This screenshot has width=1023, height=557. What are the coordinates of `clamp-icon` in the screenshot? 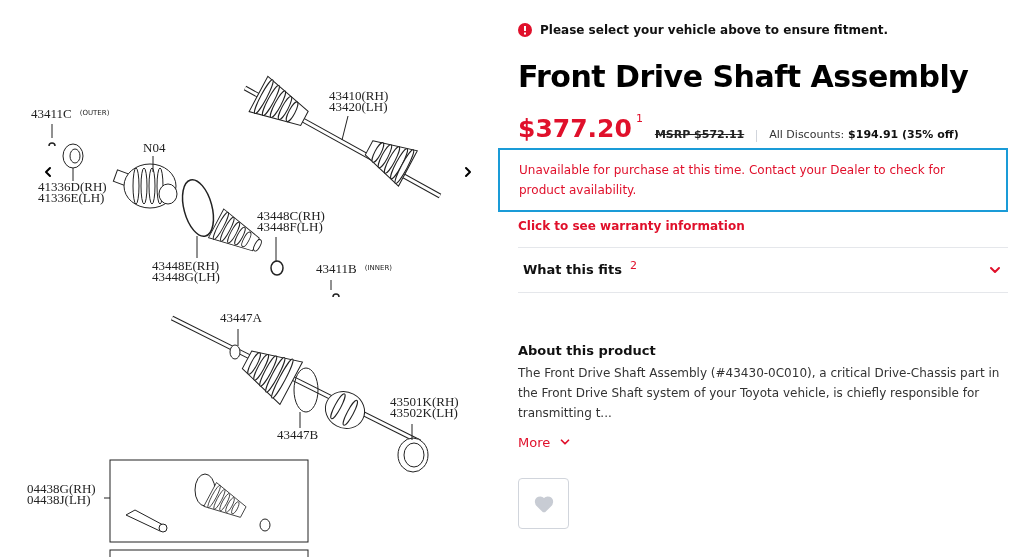 It's located at (277, 268).